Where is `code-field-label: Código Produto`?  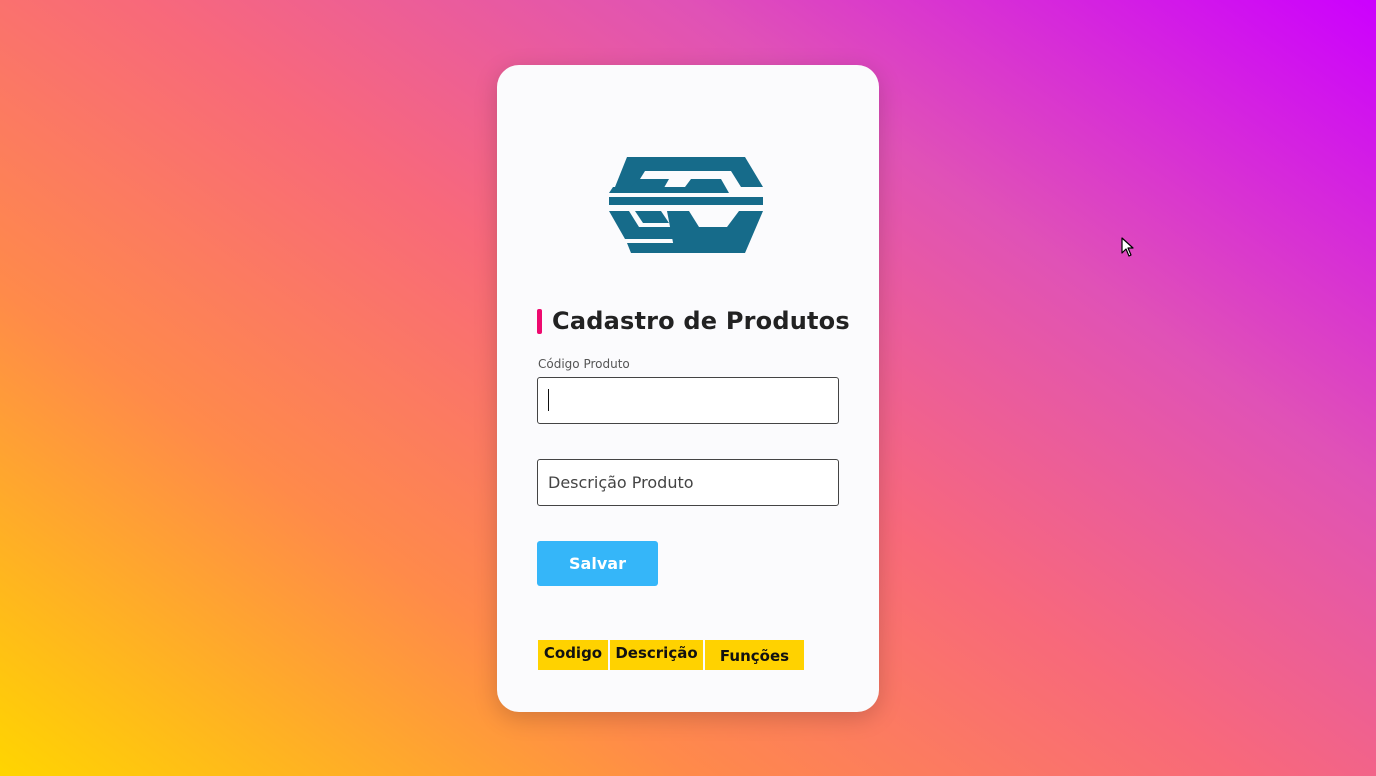
code-field-label: Código Produto is located at coordinates (584, 364).